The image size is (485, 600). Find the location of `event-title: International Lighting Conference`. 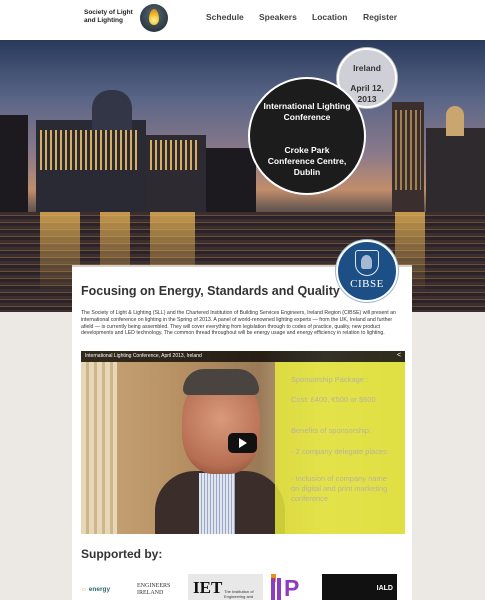

event-title: International Lighting Conference is located at coordinates (307, 112).